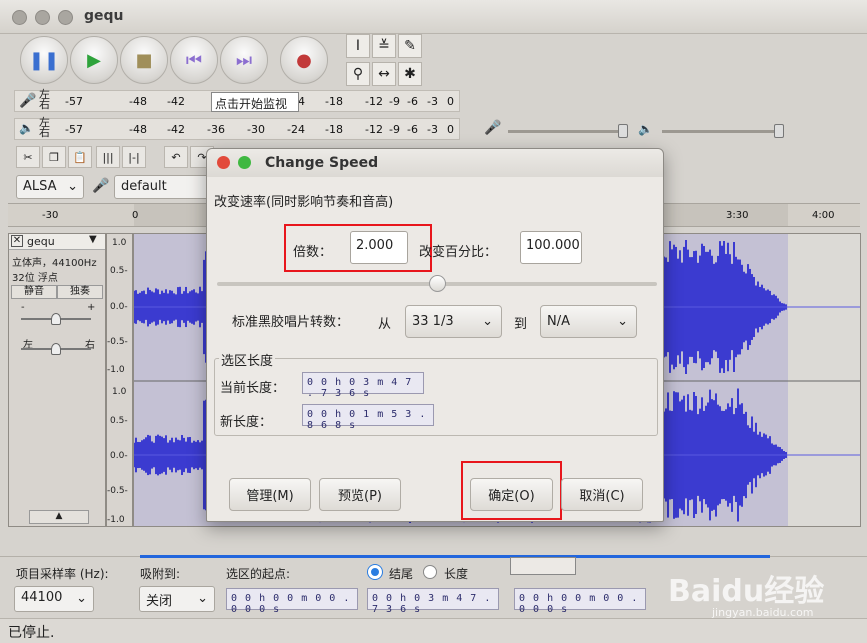  Describe the element at coordinates (455, 556) in the screenshot. I see `scroll-highlight` at that location.